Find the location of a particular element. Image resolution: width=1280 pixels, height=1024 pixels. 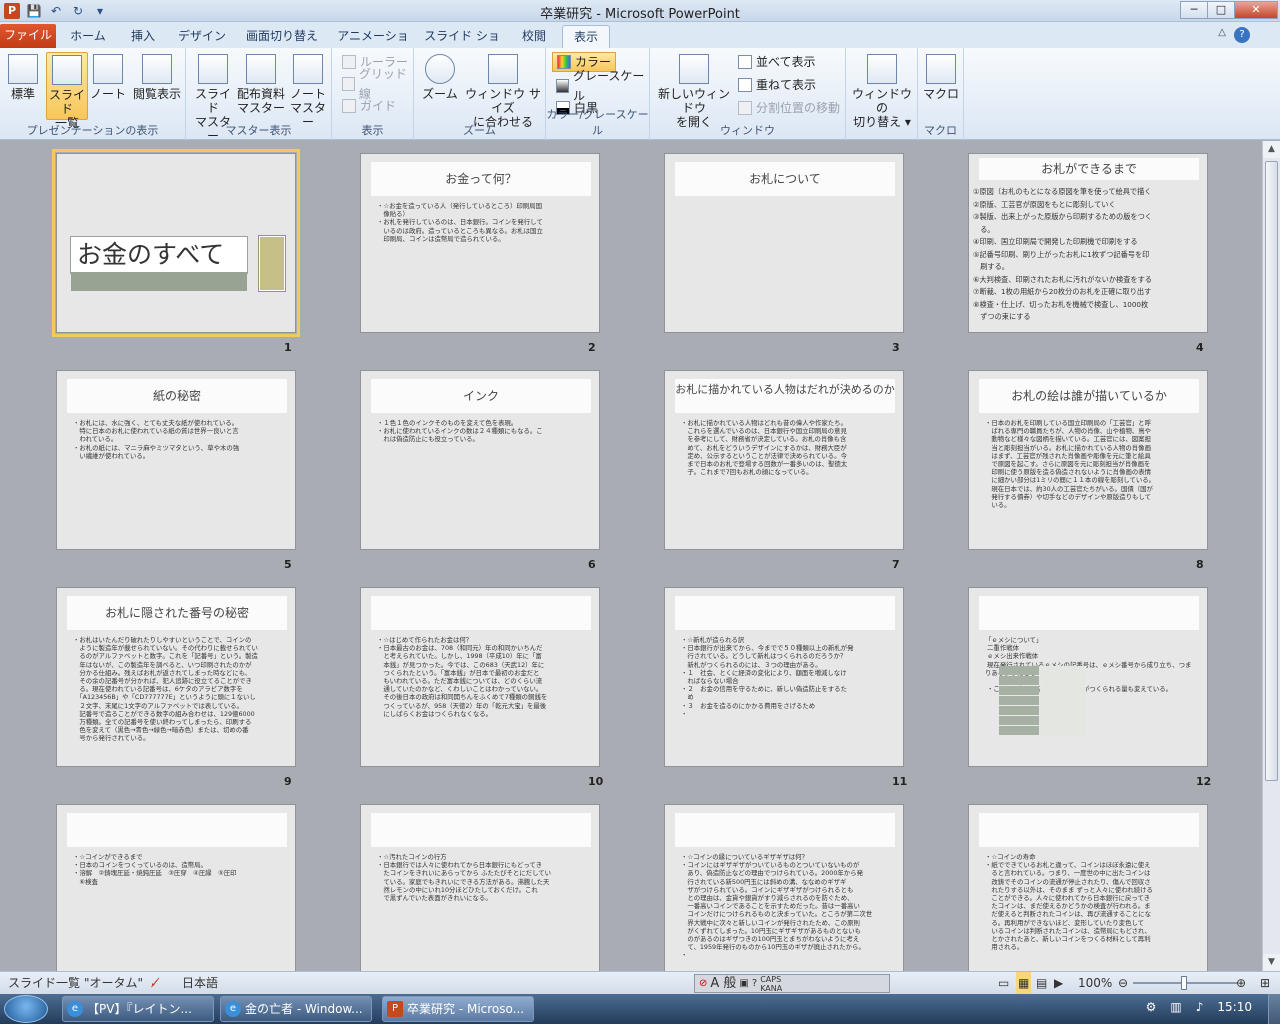

volume-icon: ♪ is located at coordinates (1200, 1007).